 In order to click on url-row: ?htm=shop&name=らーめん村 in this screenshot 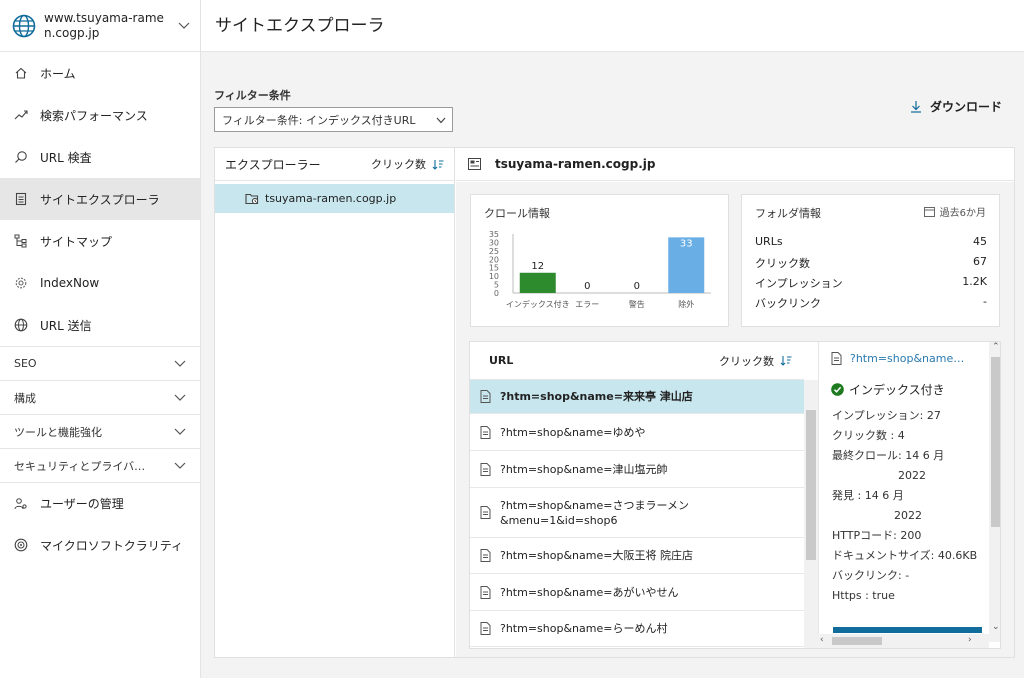, I will do `click(637, 629)`.